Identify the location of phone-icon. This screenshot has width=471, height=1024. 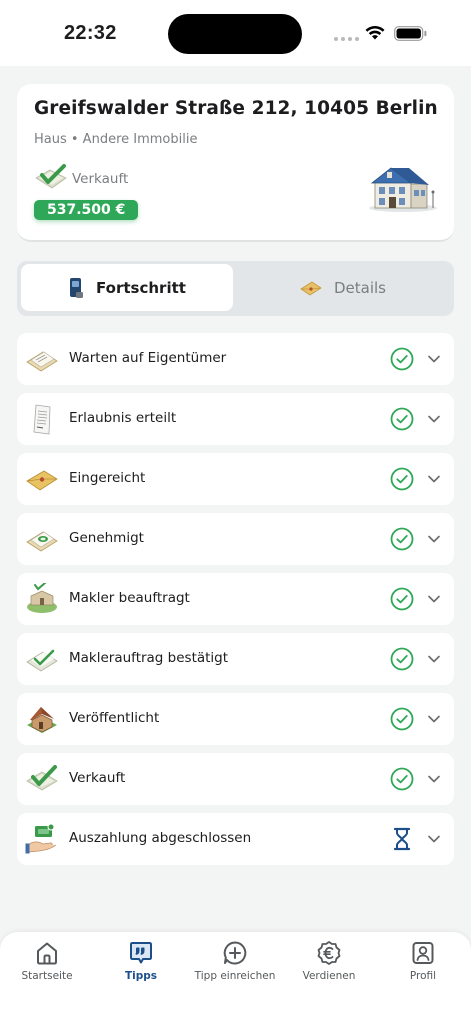
(77, 287).